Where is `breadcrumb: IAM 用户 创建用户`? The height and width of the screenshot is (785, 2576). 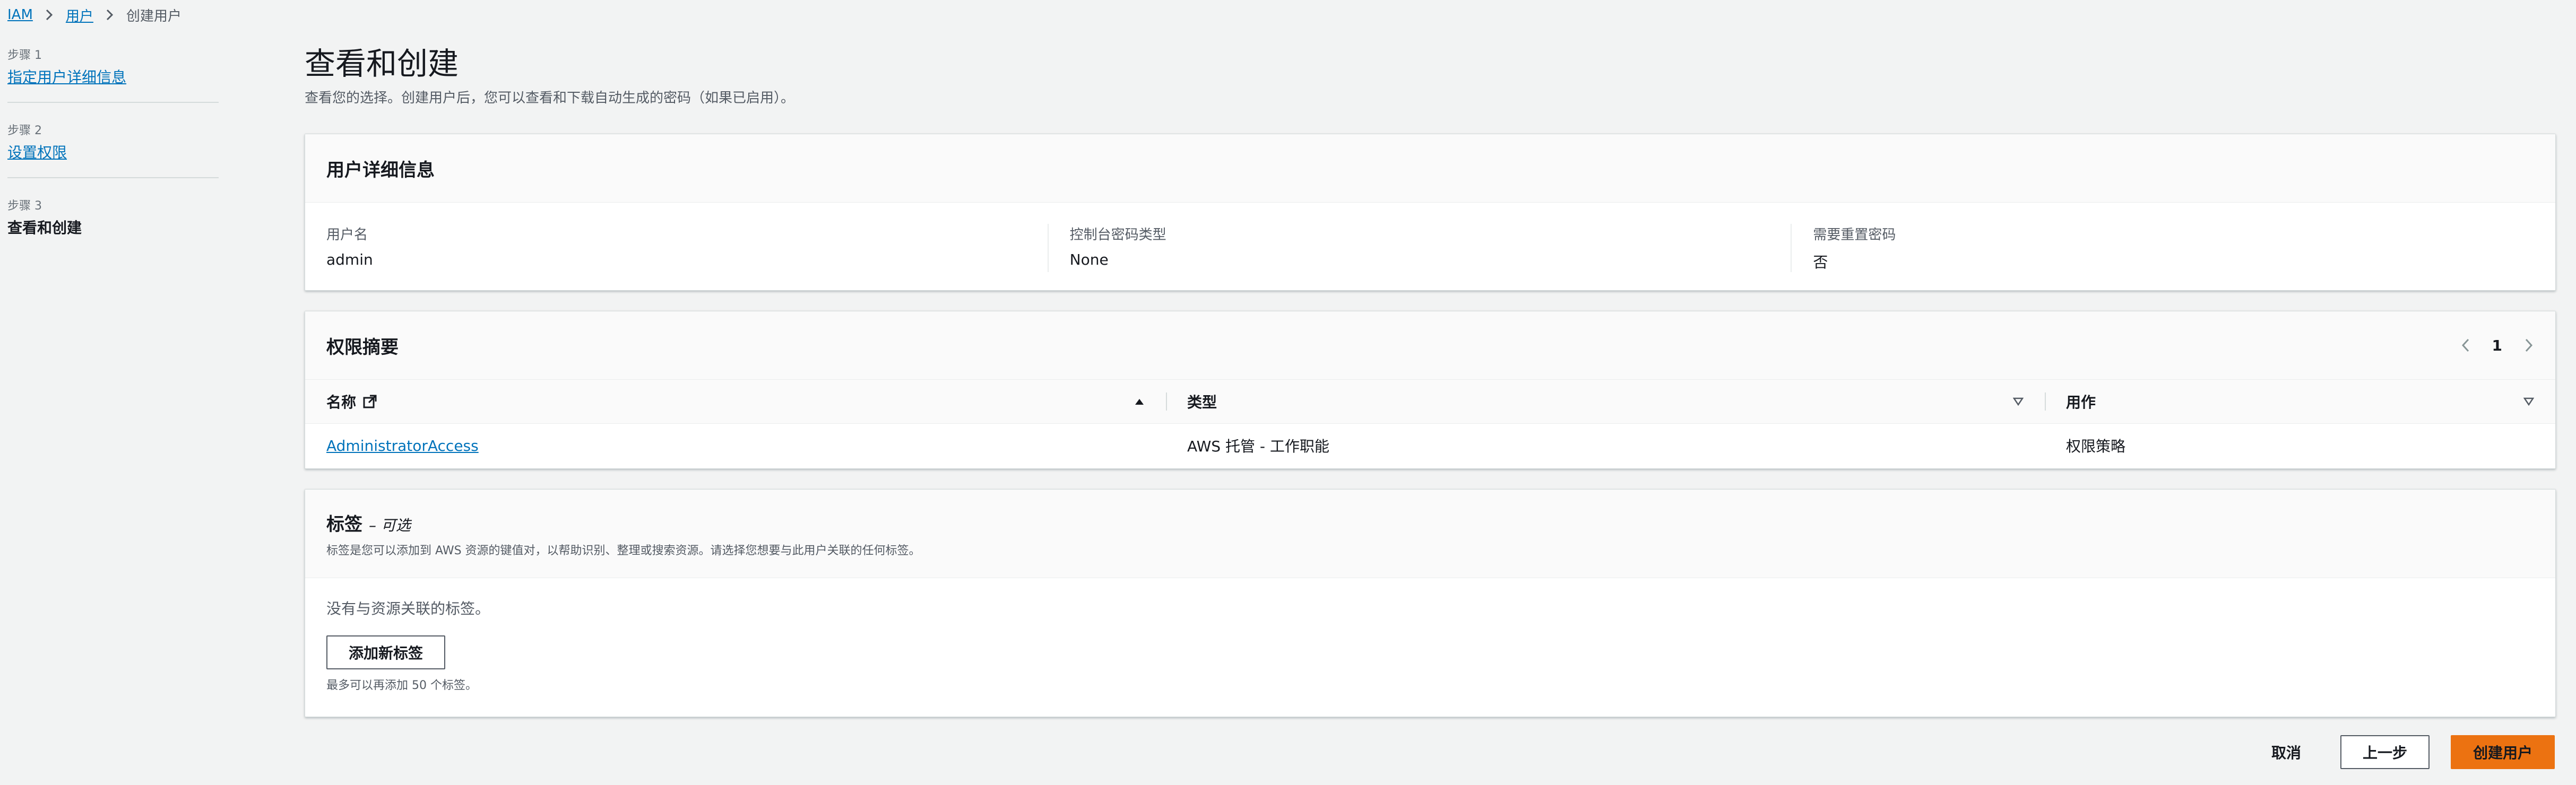
breadcrumb: IAM 用户 创建用户 is located at coordinates (94, 14).